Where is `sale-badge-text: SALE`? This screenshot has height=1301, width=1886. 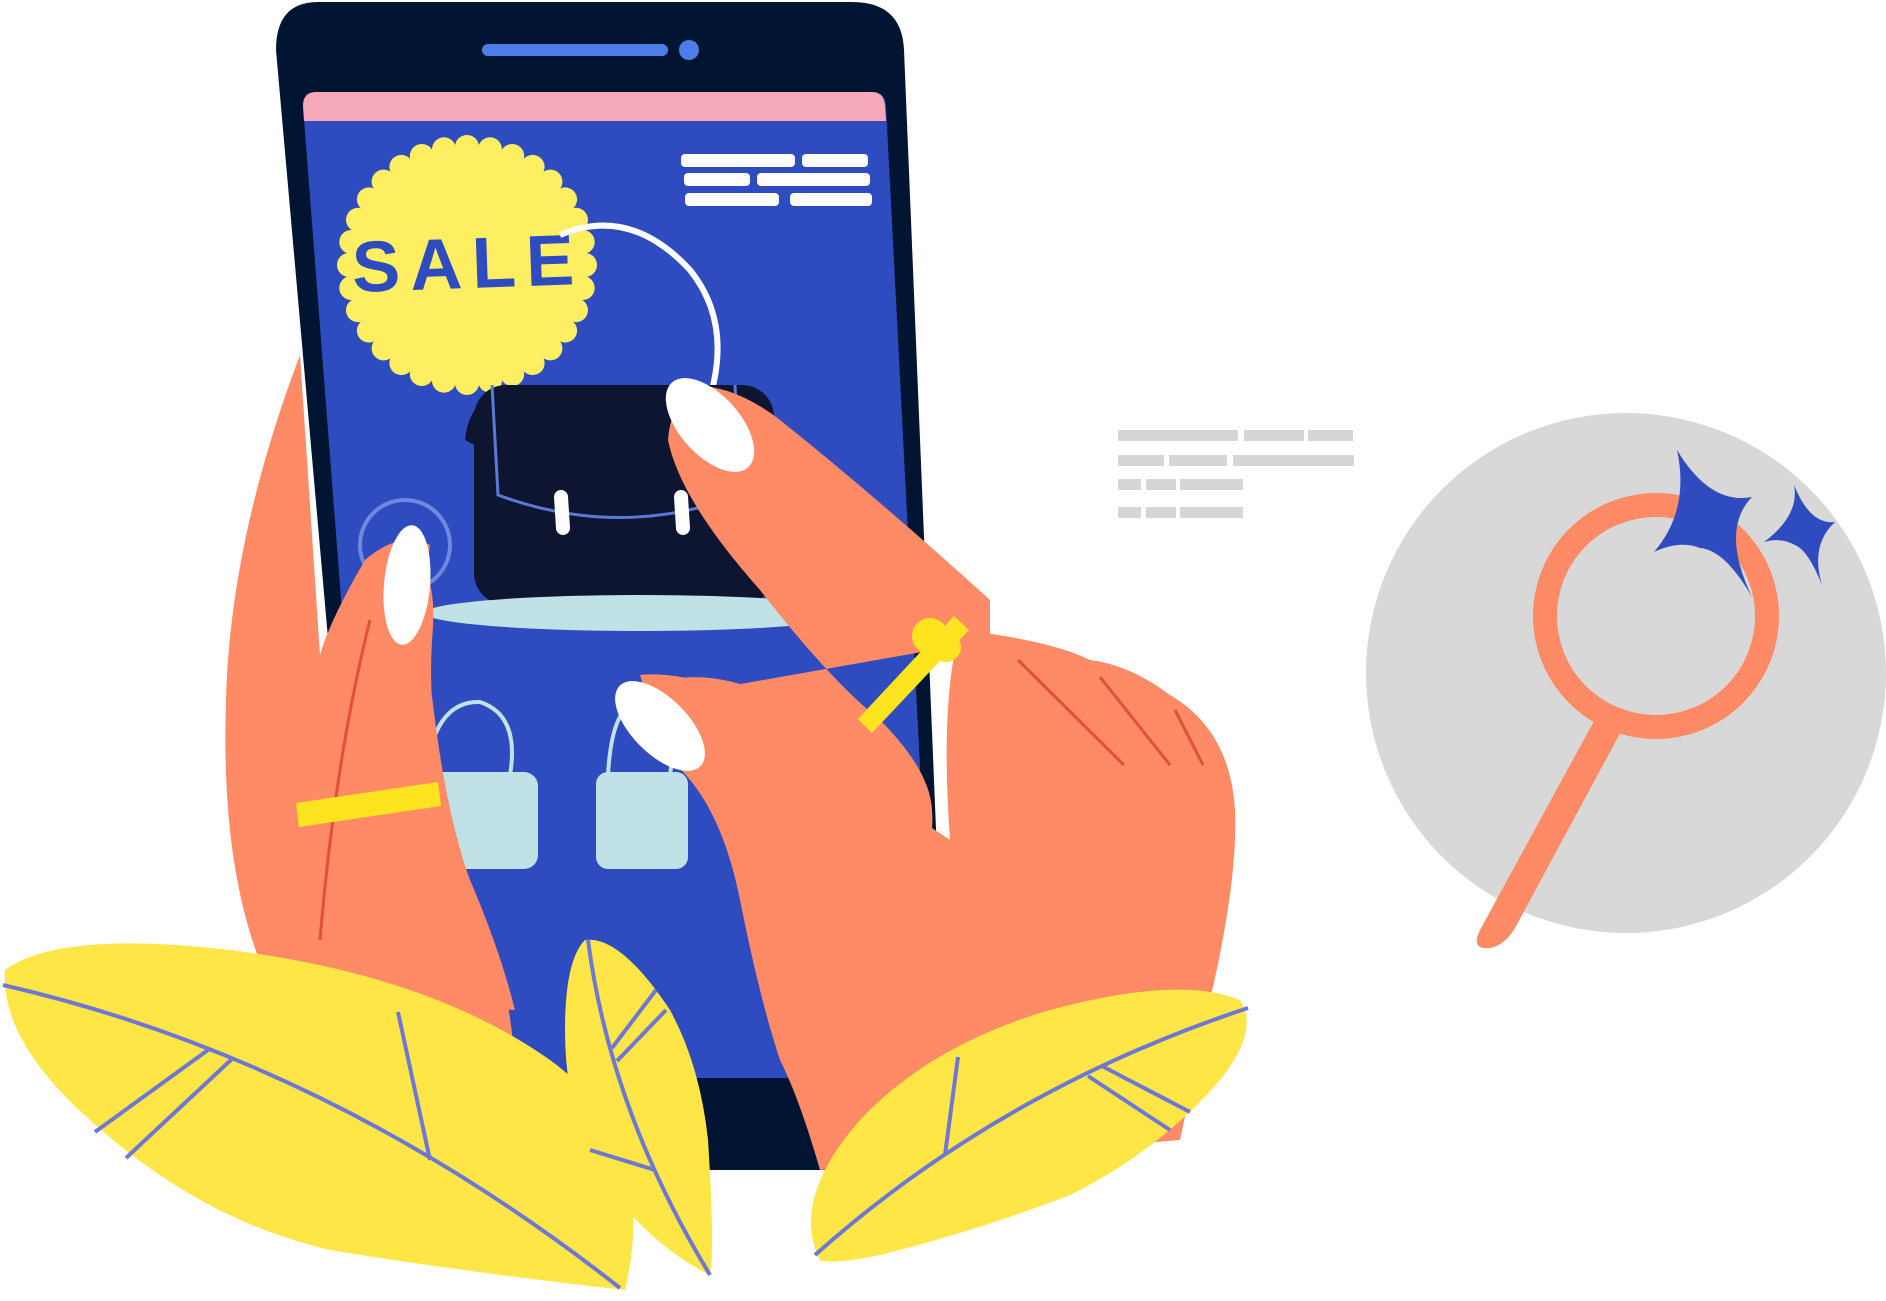
sale-badge-text: SALE is located at coordinates (468, 264).